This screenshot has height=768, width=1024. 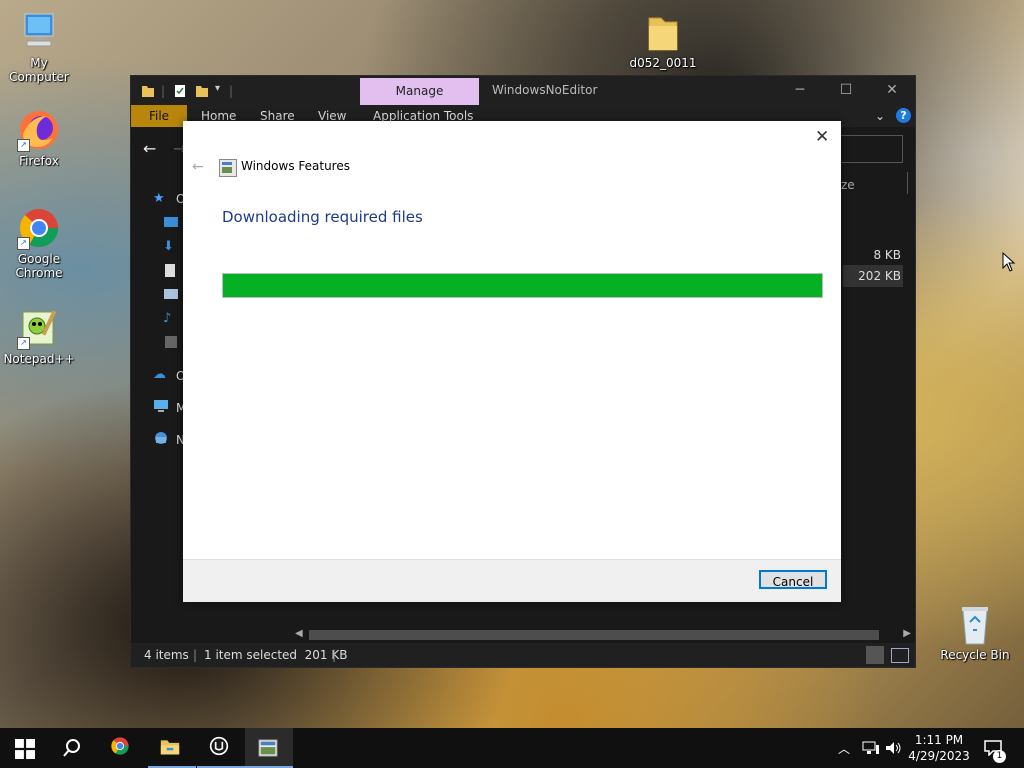 I want to click on taskbar-windows-features, so click(x=269, y=748).